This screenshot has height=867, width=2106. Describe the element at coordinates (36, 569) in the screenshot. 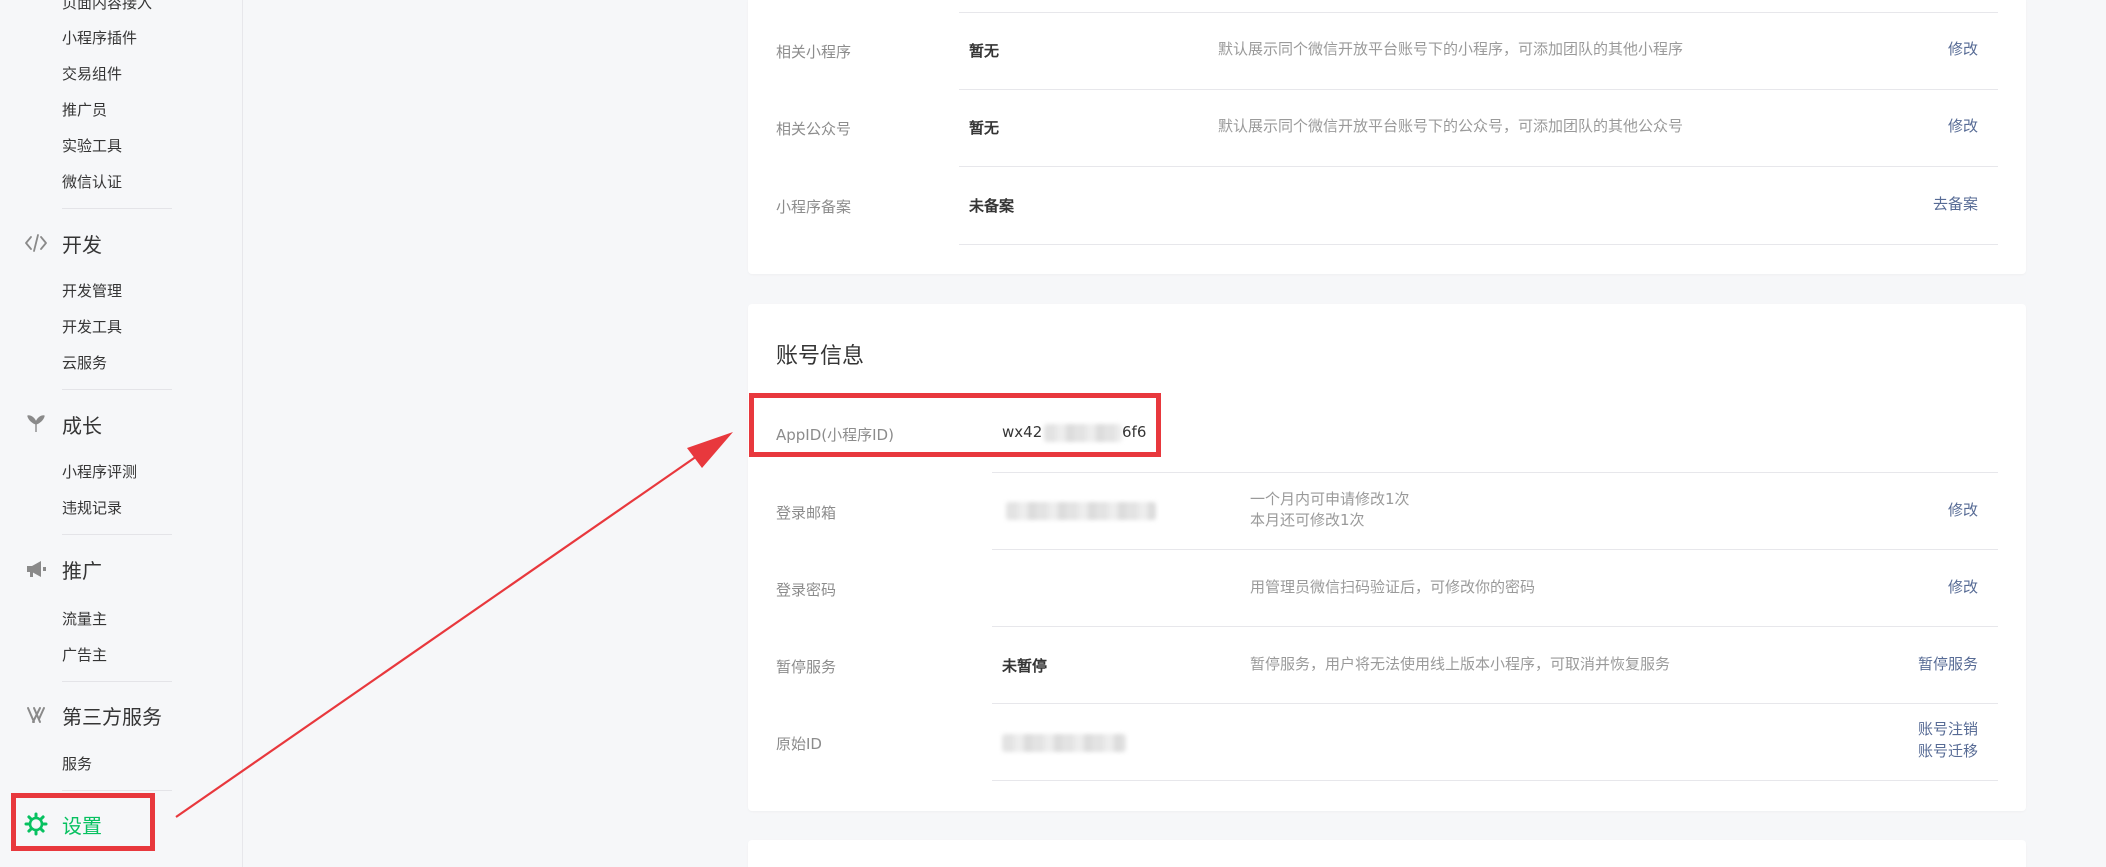

I see `megaphone-icon` at that location.